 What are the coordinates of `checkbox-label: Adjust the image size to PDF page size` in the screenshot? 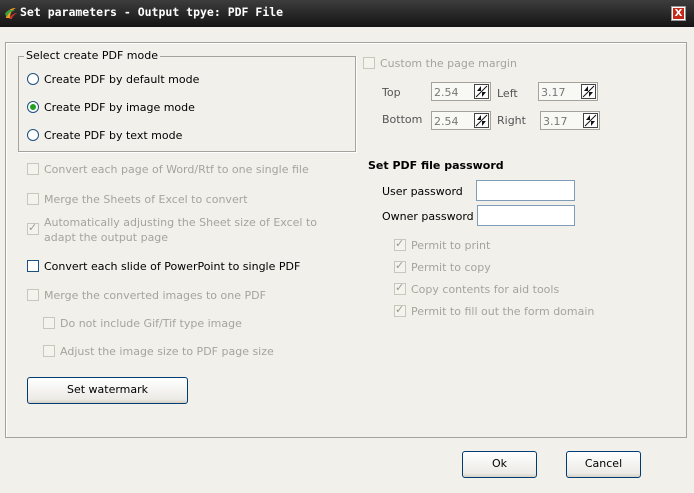 It's located at (167, 351).